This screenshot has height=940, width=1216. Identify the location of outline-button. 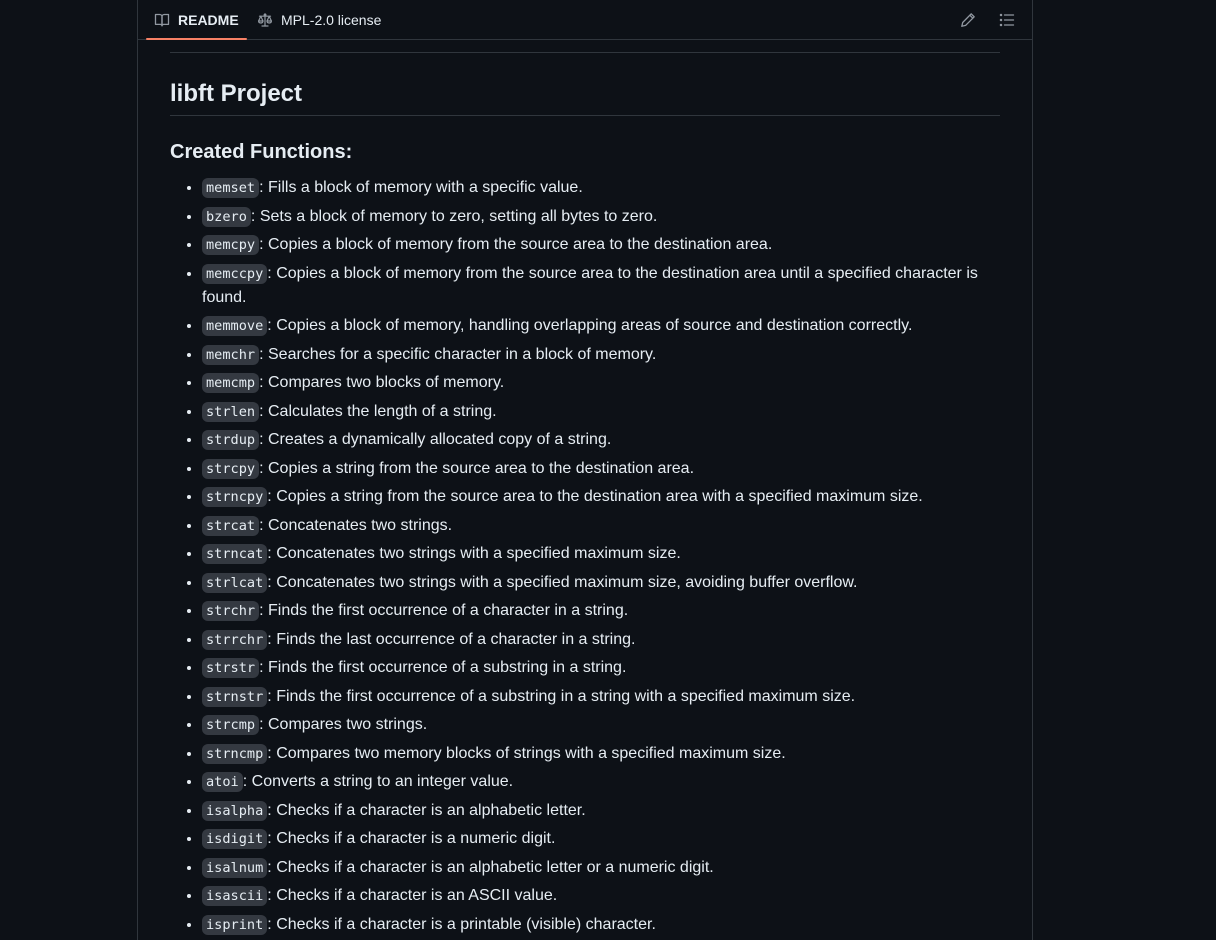
(1007, 20).